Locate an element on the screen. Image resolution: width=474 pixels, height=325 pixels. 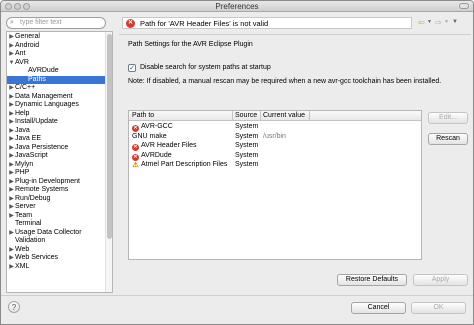
tree-item-label: Plug-in Development is located at coordinates (47, 181).